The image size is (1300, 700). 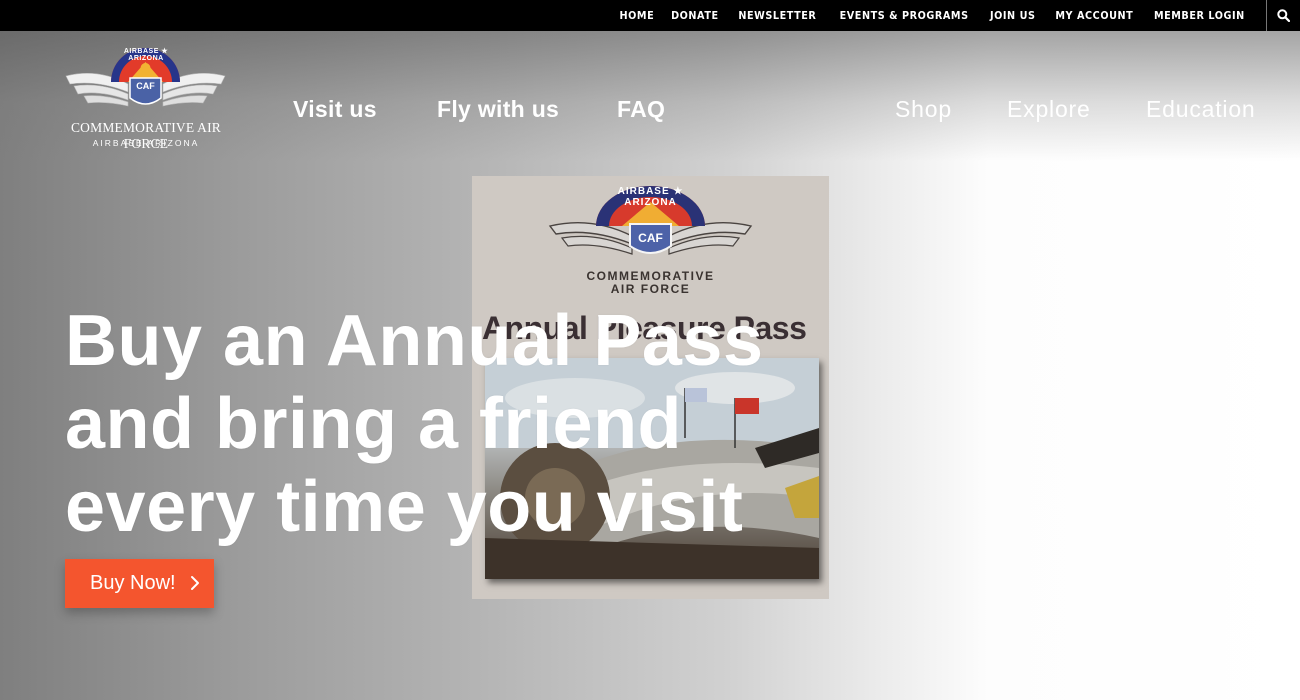 What do you see at coordinates (650, 197) in the screenshot?
I see `poster-arc-text: AIRBASE ★ ARIZONA` at bounding box center [650, 197].